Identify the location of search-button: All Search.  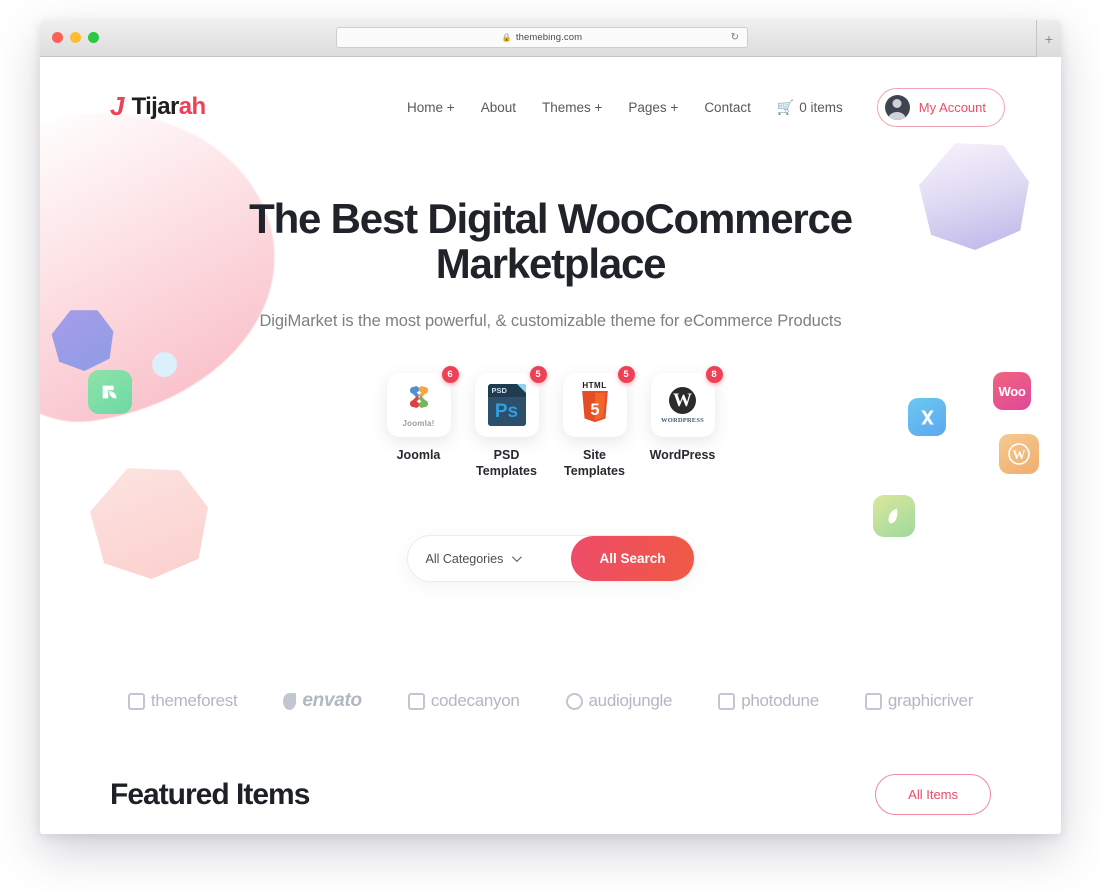
(632, 559).